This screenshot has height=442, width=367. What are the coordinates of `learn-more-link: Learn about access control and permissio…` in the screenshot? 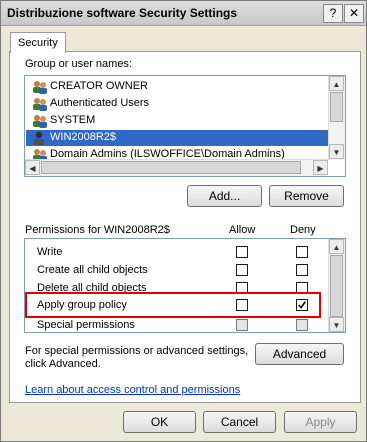 It's located at (132, 390).